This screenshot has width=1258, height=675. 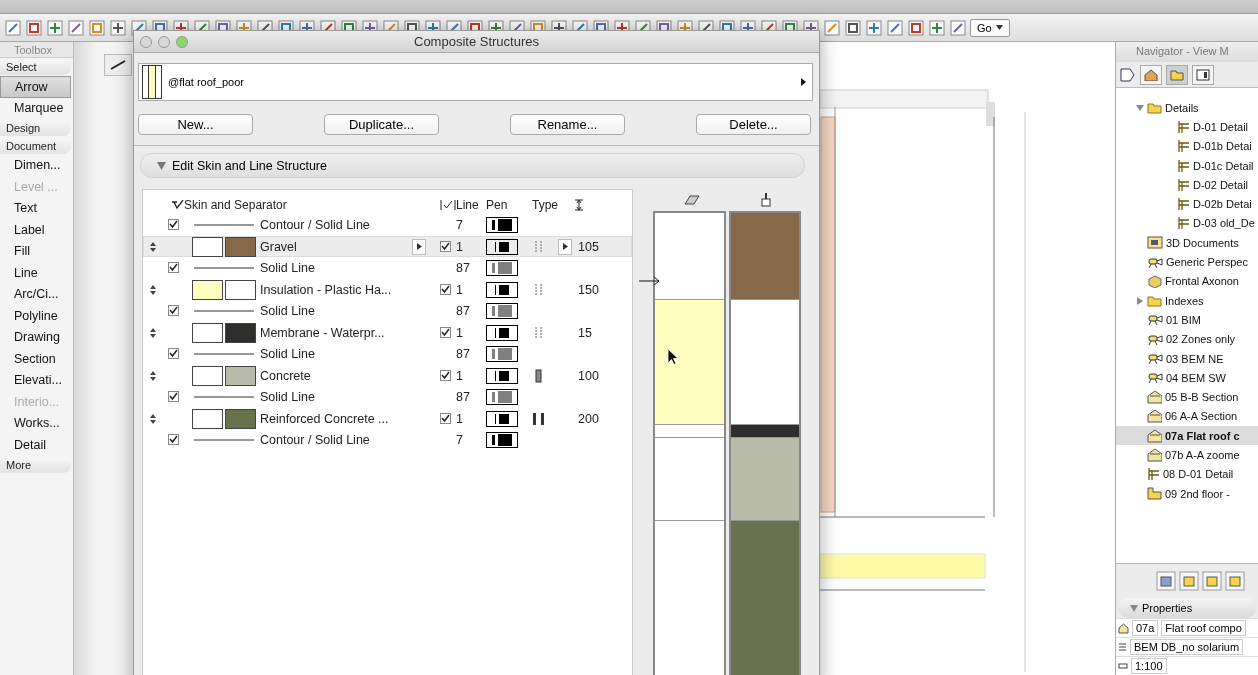 I want to click on tree-item: 06 A-A Section, so click(x=1187, y=416).